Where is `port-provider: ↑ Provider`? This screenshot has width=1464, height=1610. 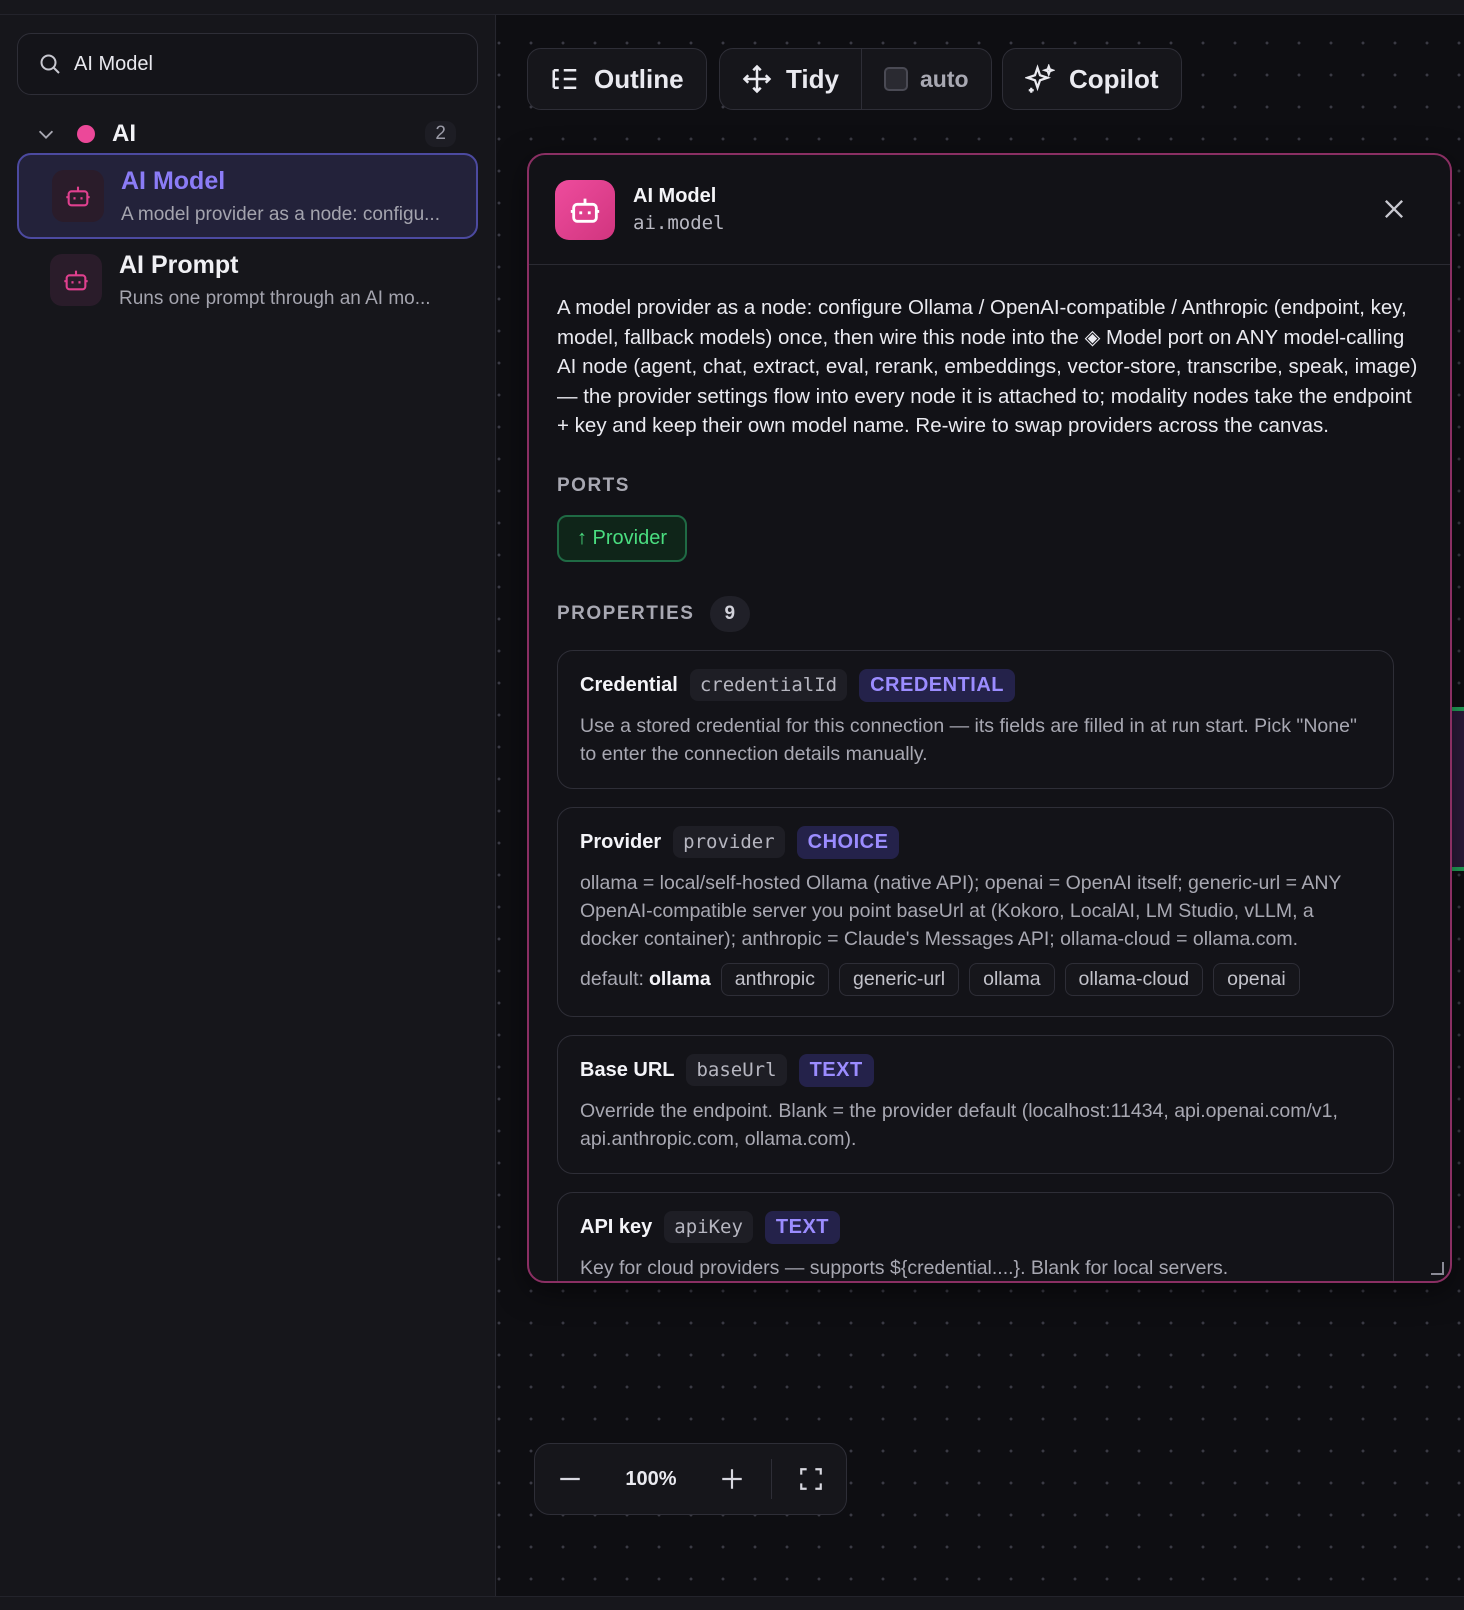 port-provider: ↑ Provider is located at coordinates (622, 538).